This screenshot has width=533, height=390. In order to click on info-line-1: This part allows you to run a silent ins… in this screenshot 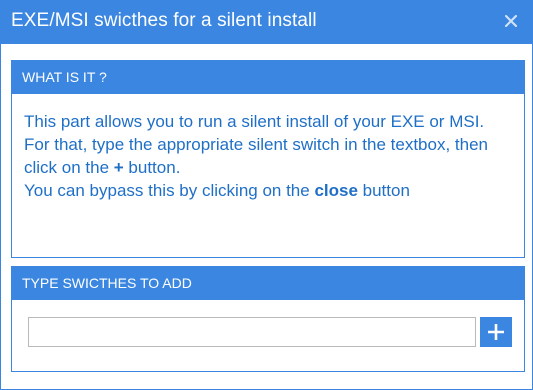, I will do `click(254, 121)`.